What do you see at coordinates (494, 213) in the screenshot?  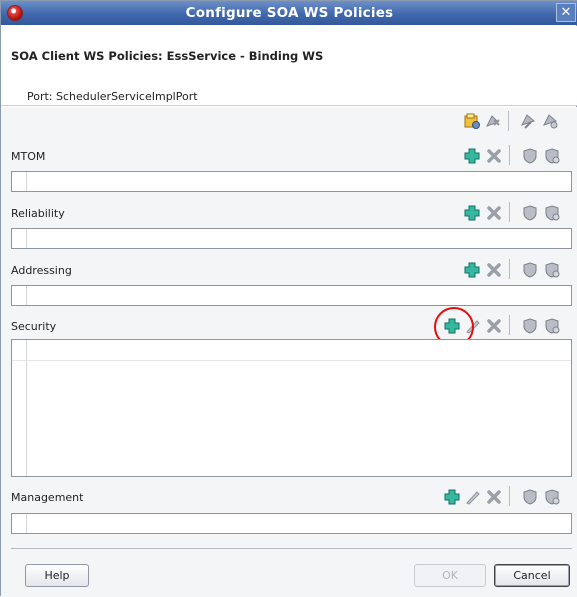 I see `delete-reliability-policy-icon` at bounding box center [494, 213].